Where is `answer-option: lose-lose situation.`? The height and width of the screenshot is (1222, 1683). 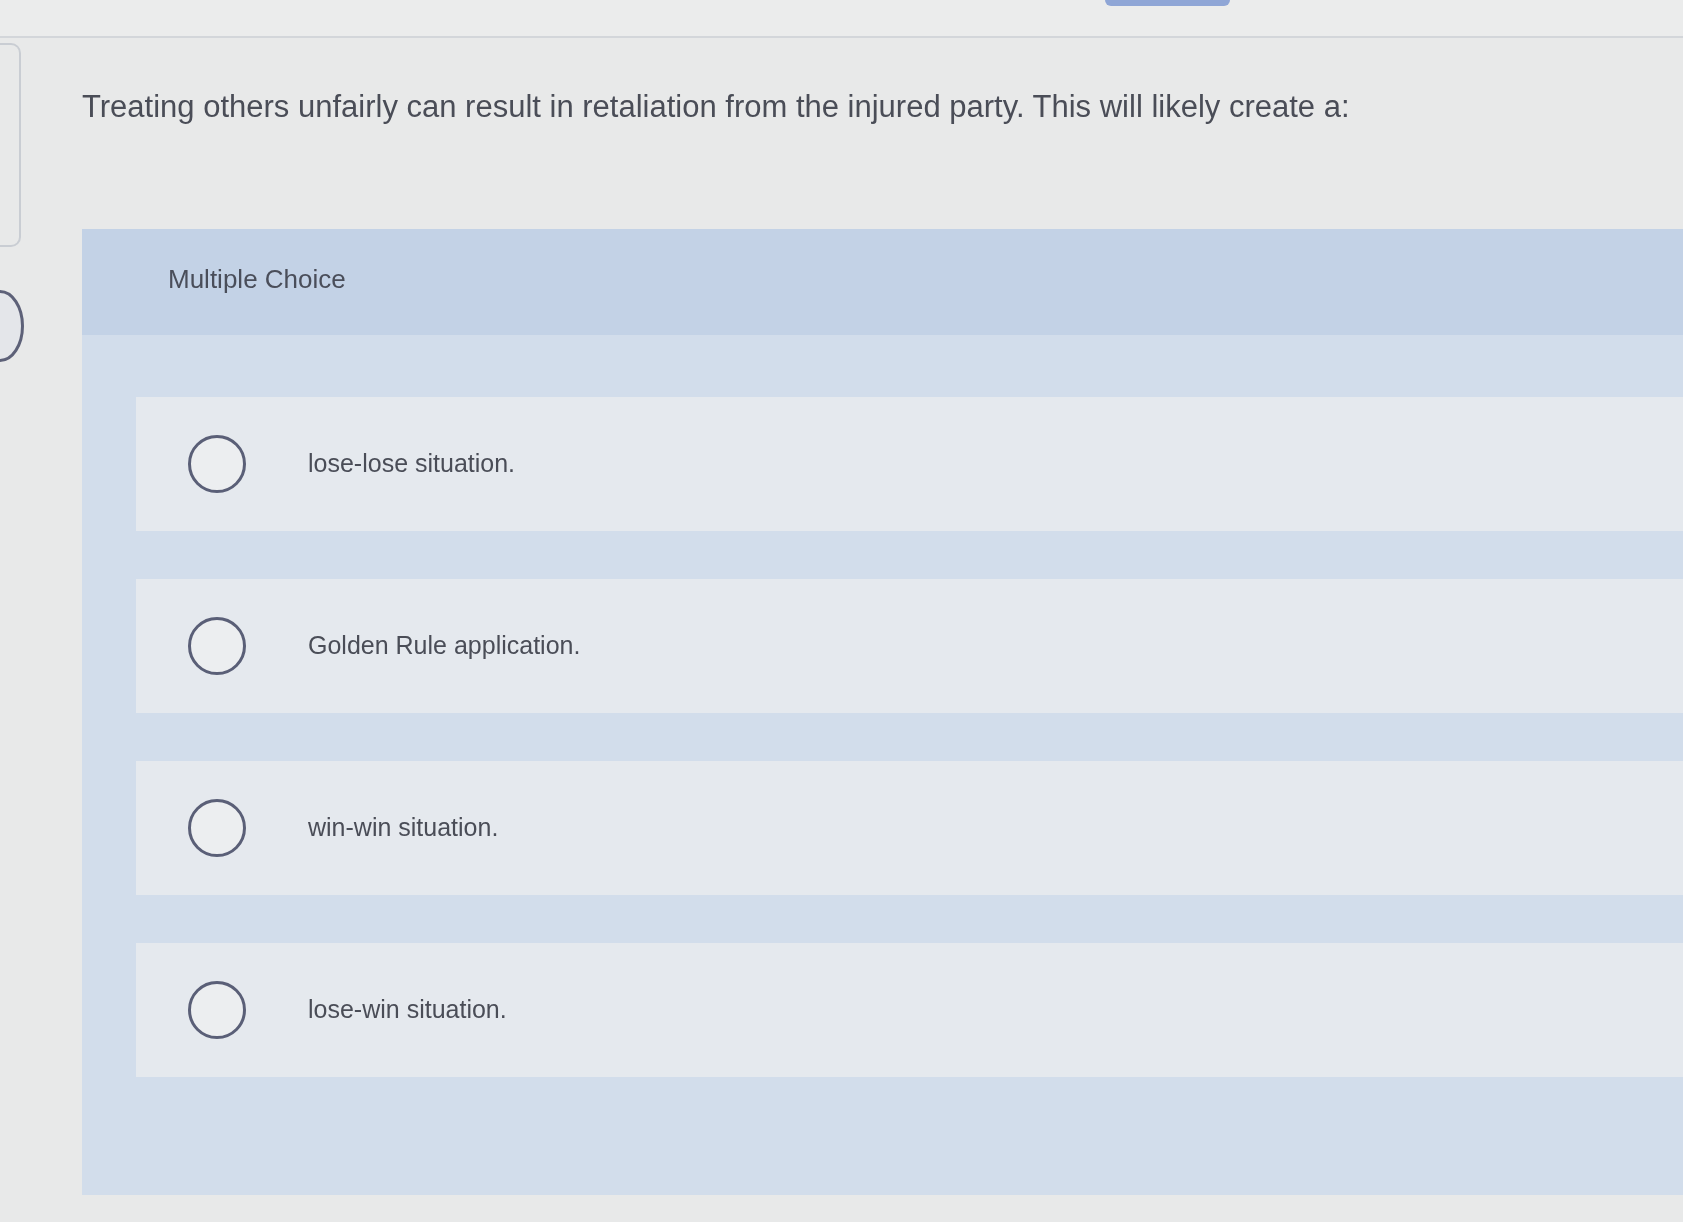
answer-option: lose-lose situation. is located at coordinates (909, 463).